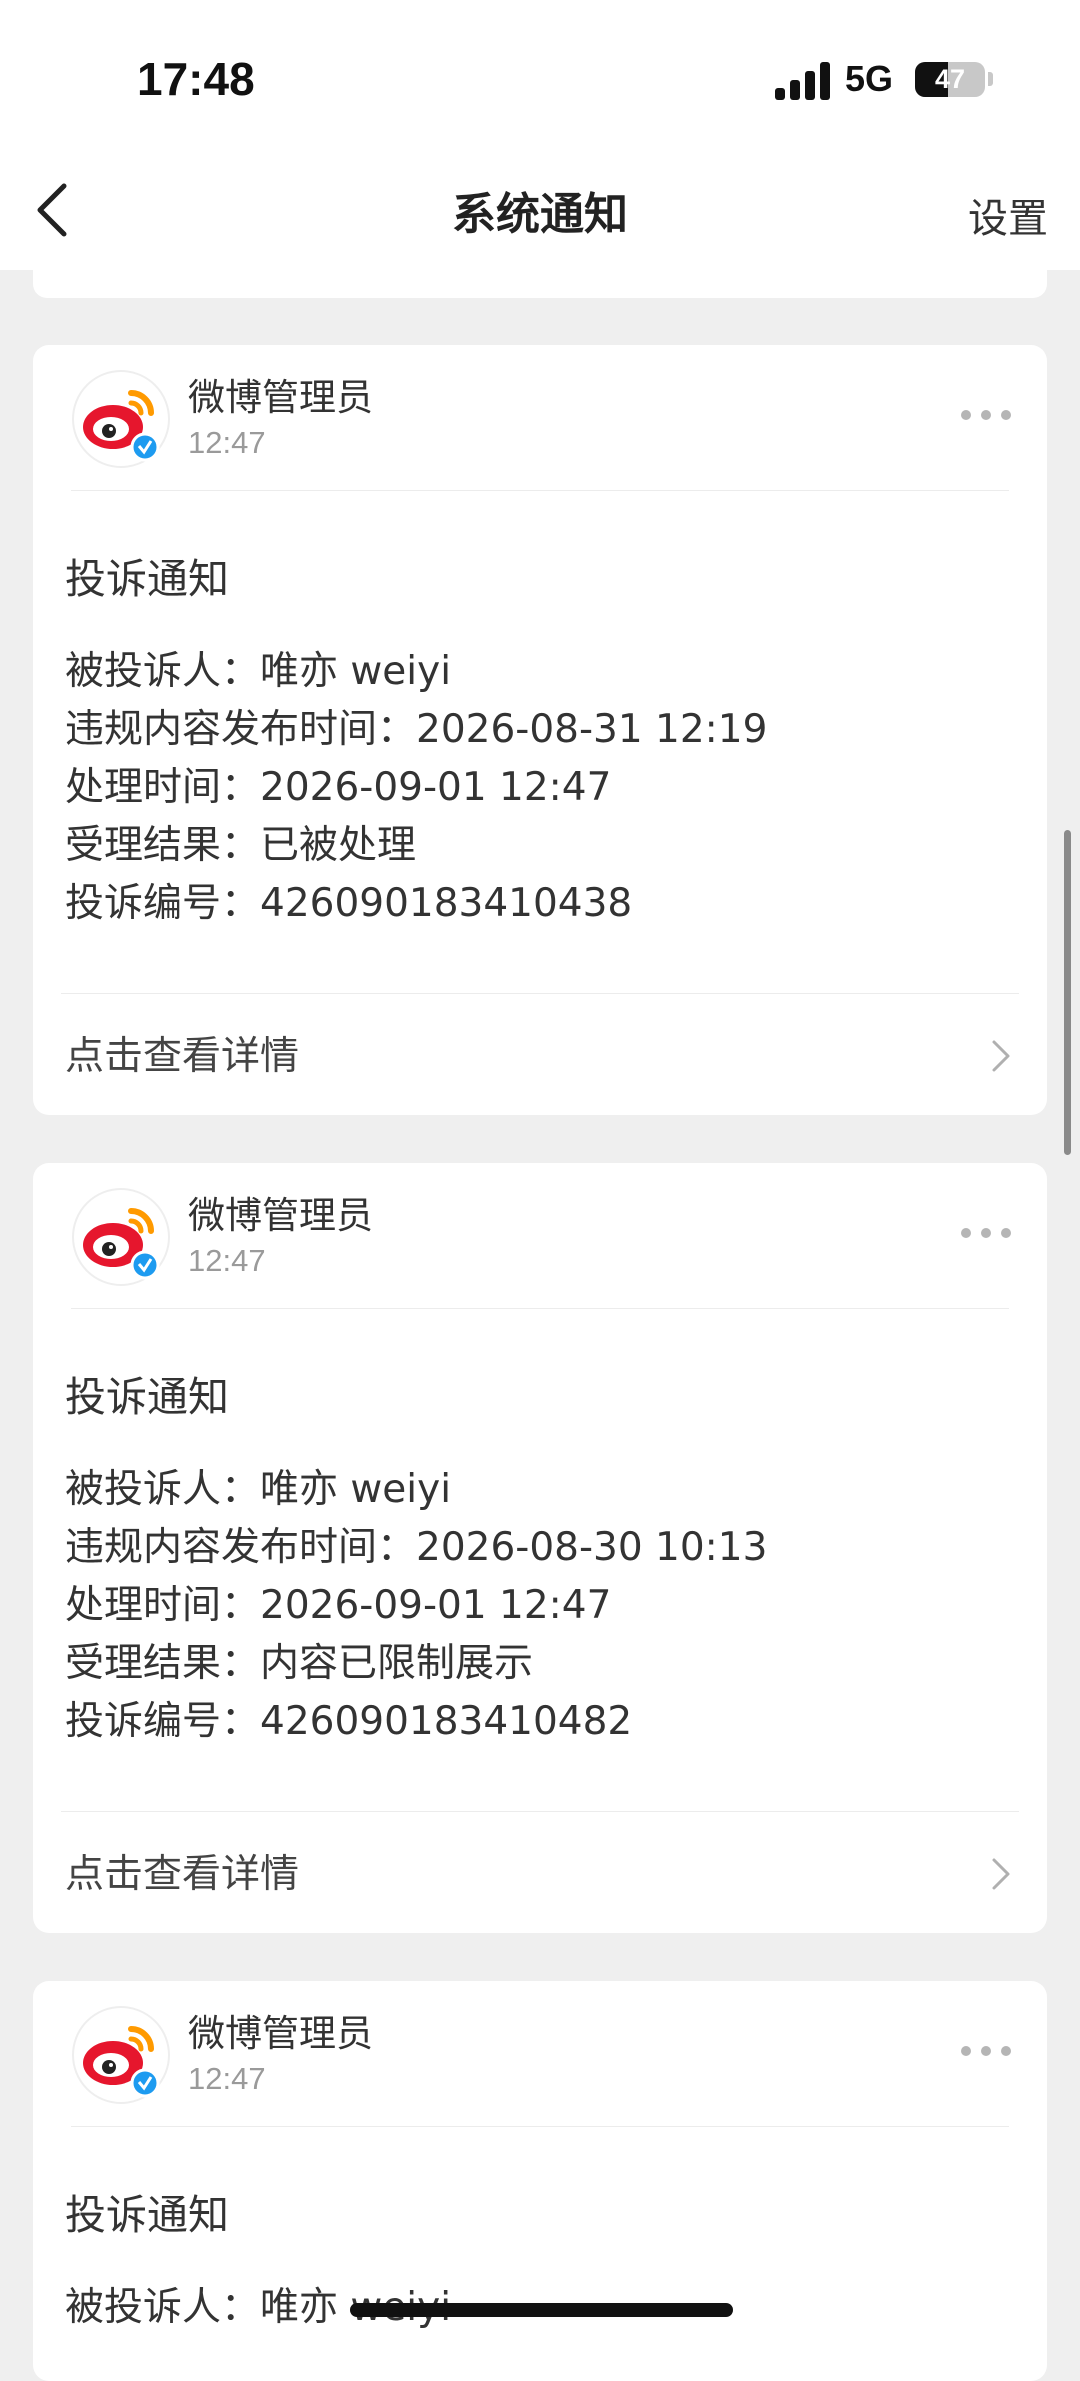  Describe the element at coordinates (241, 845) in the screenshot. I see `detail-line: 受理结果：已被处理` at that location.